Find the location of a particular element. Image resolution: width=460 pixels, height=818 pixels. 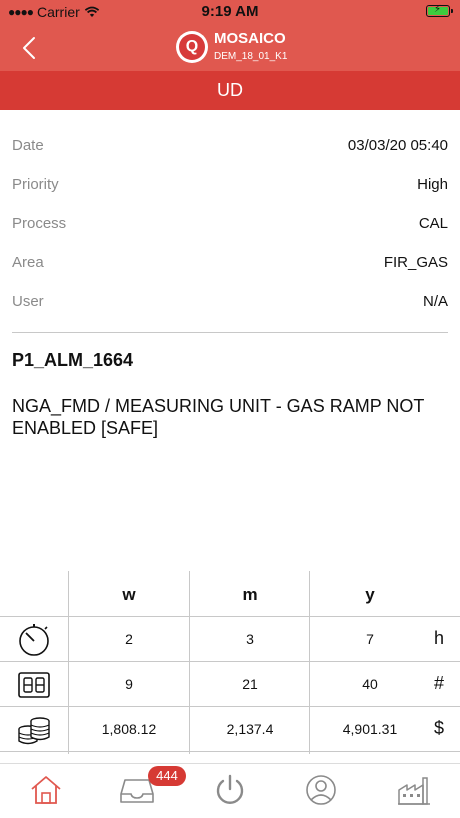

app-title: MOSAICO is located at coordinates (250, 38).